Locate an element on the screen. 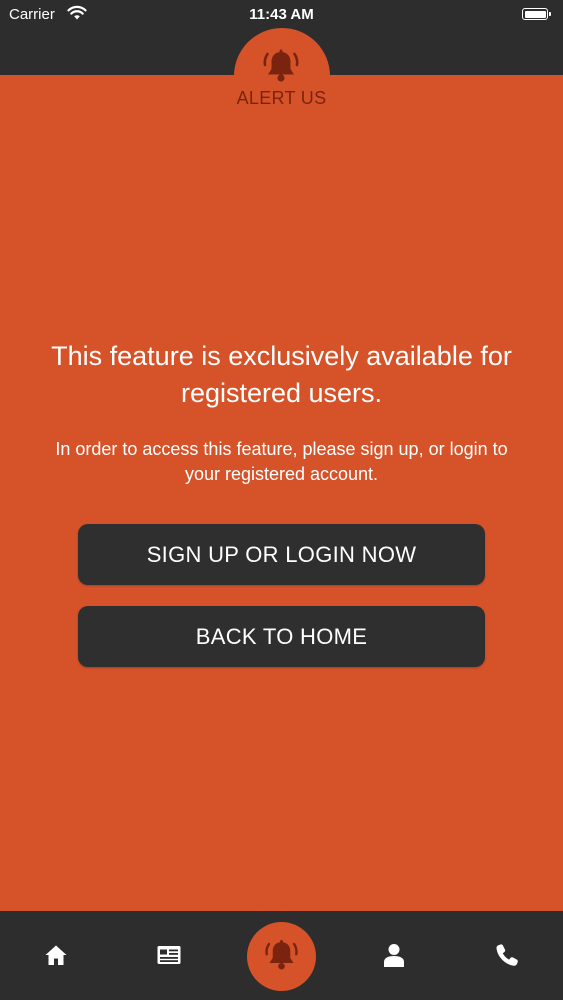  sign-up-or-login-button: SIGN UP OR LOGIN NOW is located at coordinates (281, 554).